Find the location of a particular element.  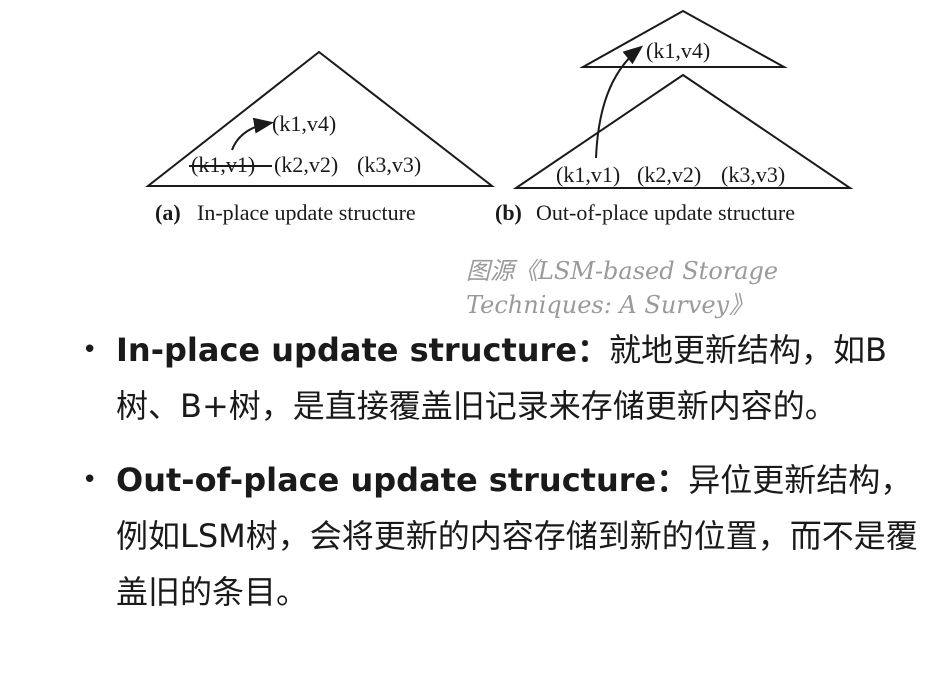

in-place-caption-letter: (a) is located at coordinates (168, 212).